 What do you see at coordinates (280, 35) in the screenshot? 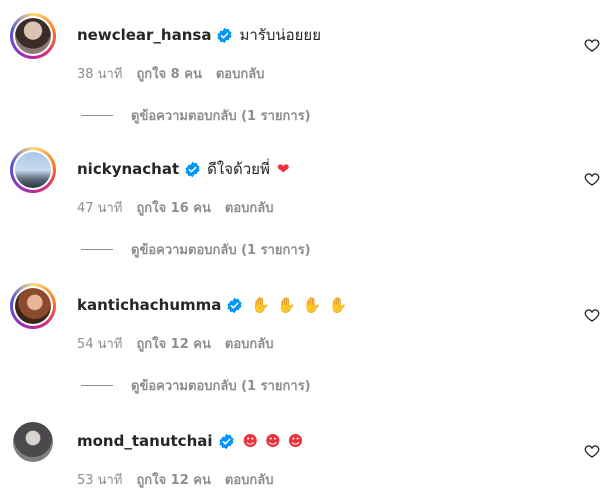
I see `comment-text: มารับน่อยยย` at bounding box center [280, 35].